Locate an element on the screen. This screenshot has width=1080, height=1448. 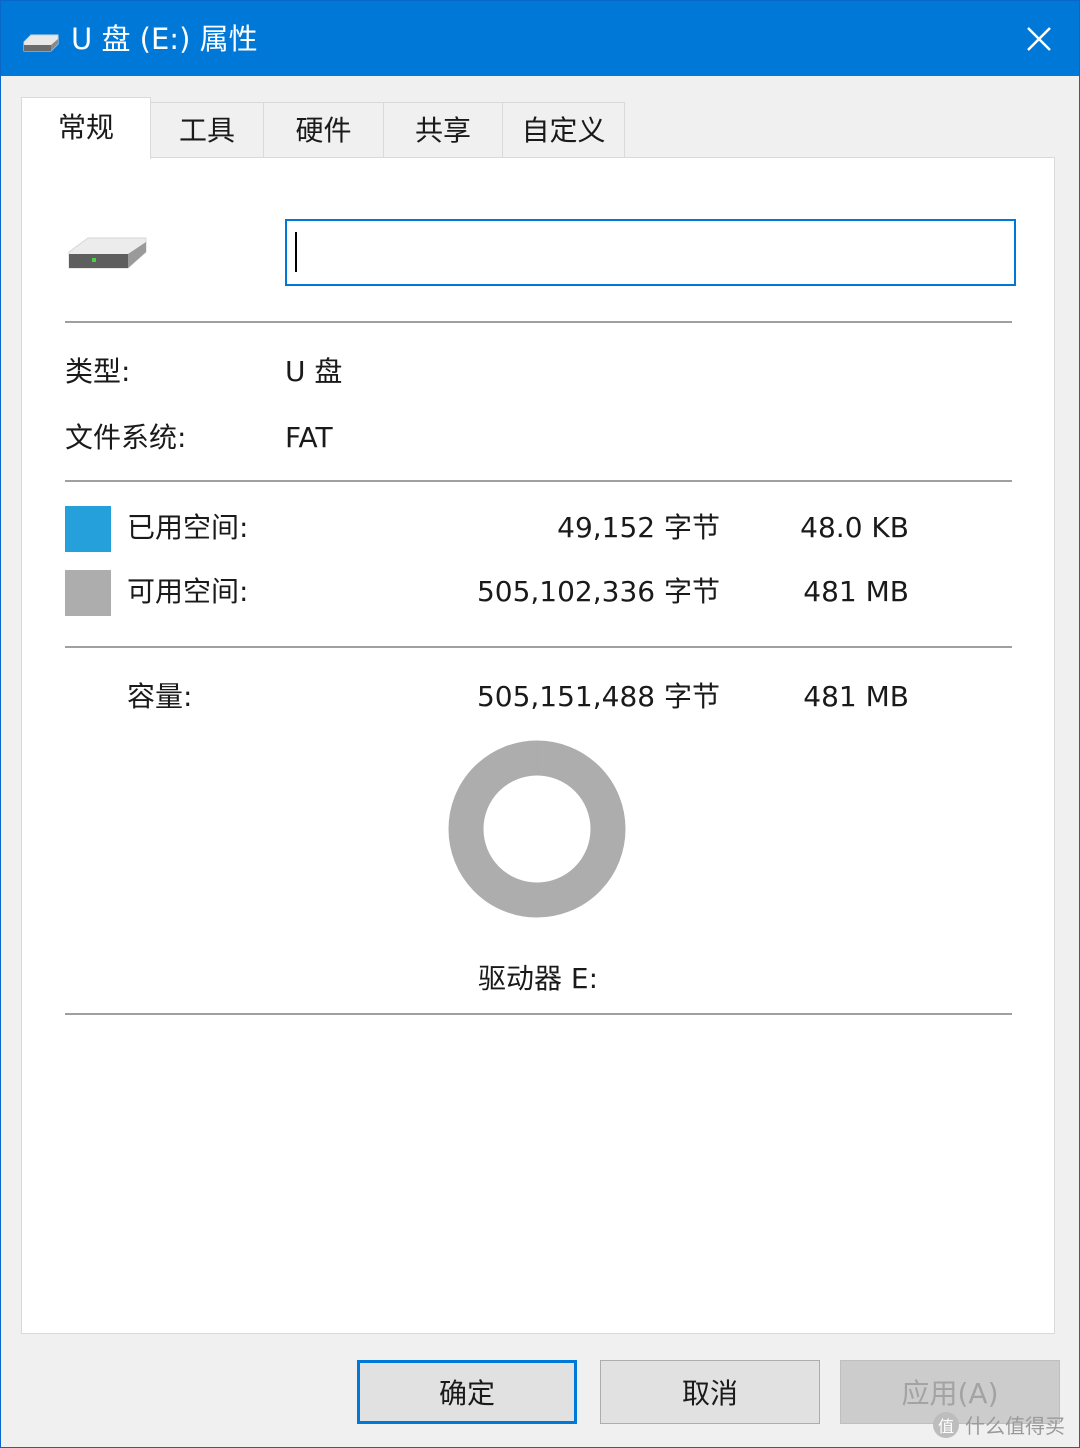
window-title: U 盘 (E:) 属性 is located at coordinates (164, 39).